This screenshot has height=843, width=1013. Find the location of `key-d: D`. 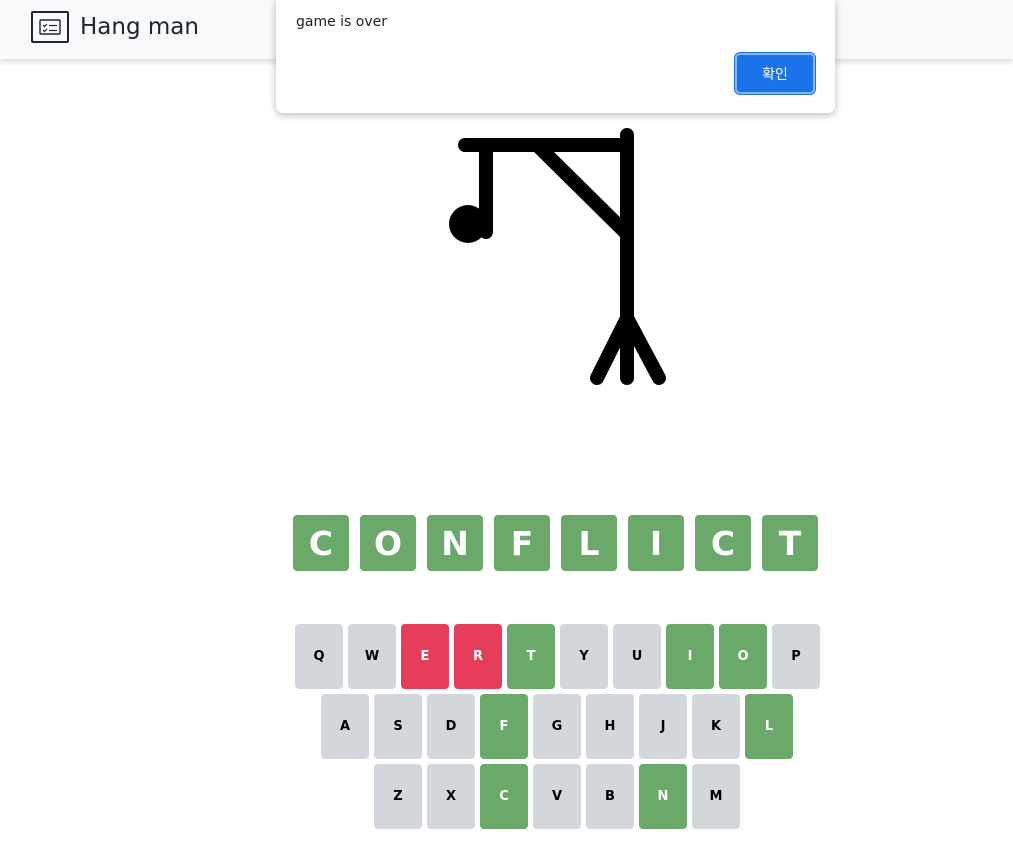

key-d: D is located at coordinates (451, 726).